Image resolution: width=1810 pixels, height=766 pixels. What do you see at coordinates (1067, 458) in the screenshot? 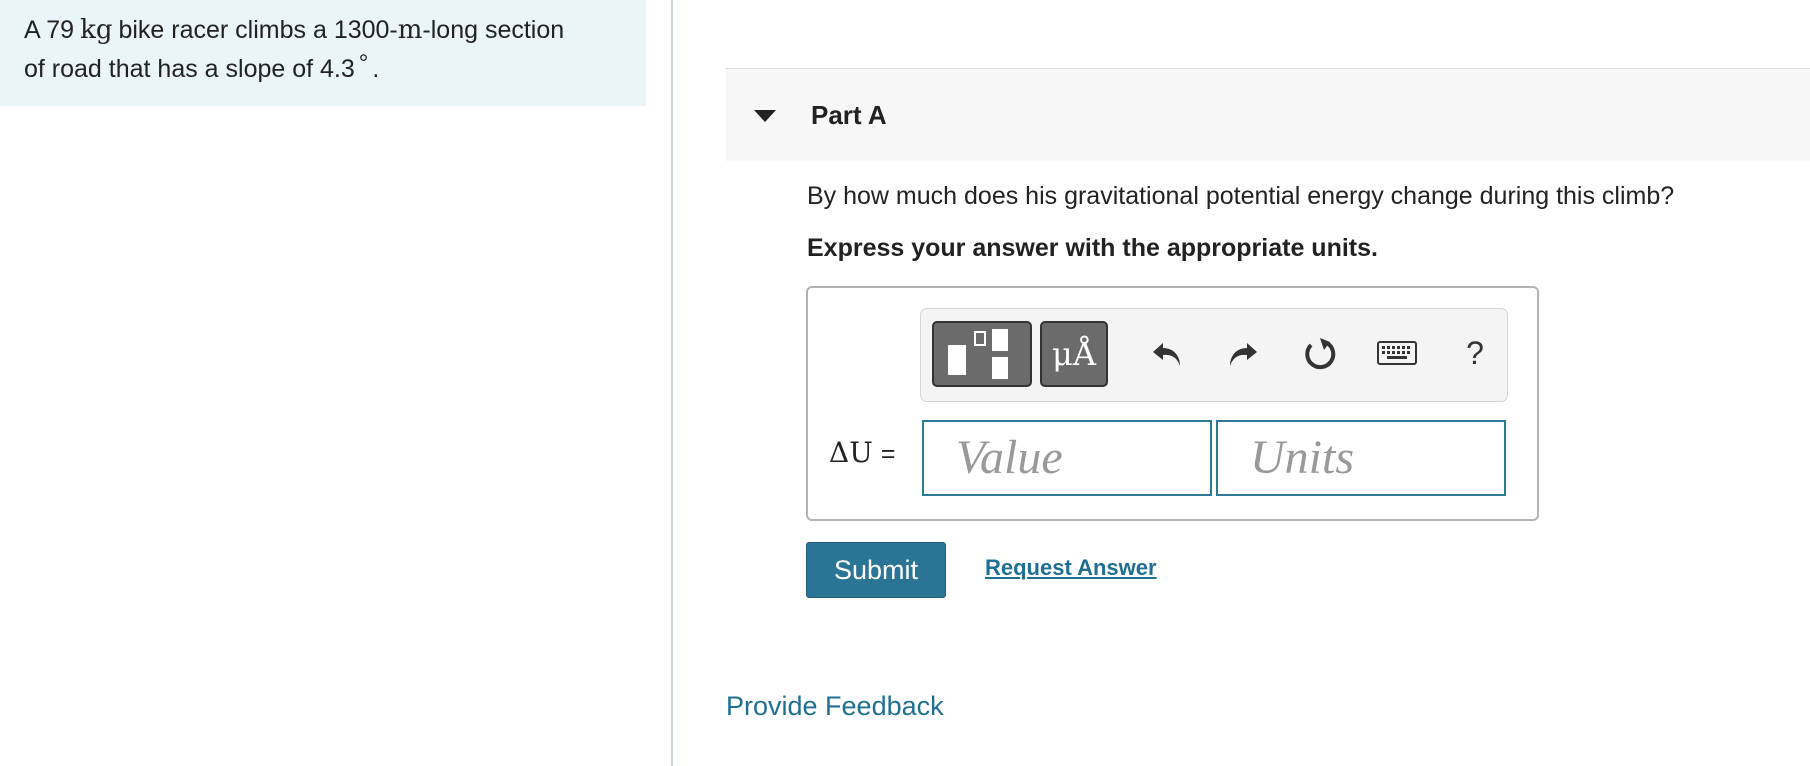
I see `value-input: Value` at bounding box center [1067, 458].